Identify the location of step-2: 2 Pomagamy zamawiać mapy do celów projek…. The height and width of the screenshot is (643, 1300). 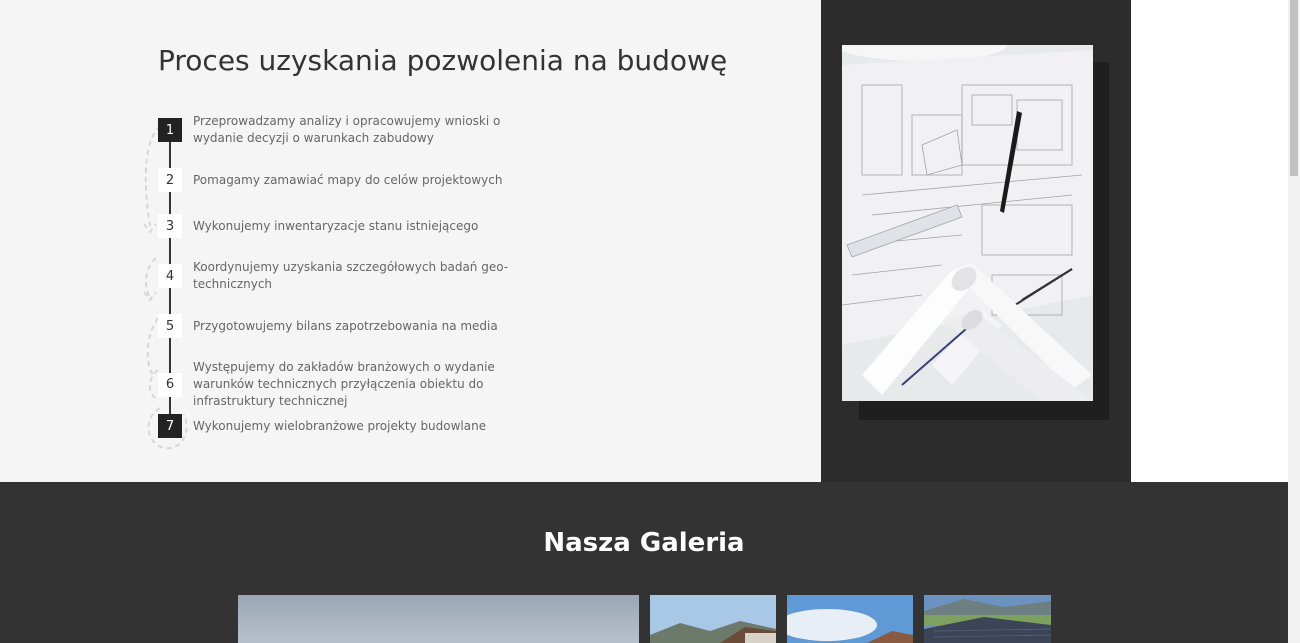
(368, 180).